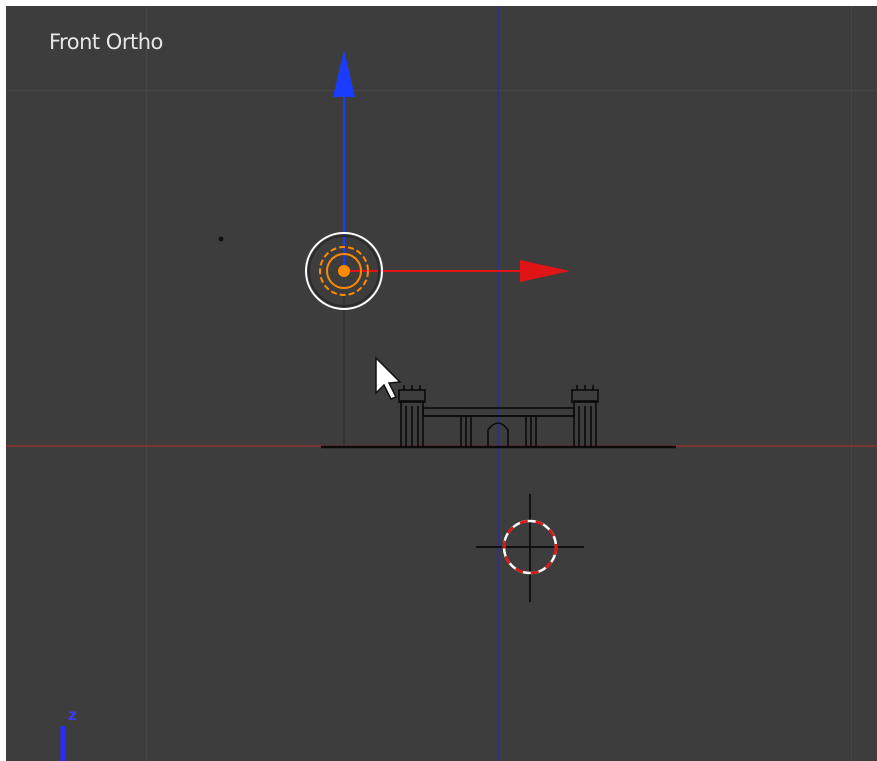 This screenshot has height=761, width=877. I want to click on gizmo-x-arrow, so click(545, 271).